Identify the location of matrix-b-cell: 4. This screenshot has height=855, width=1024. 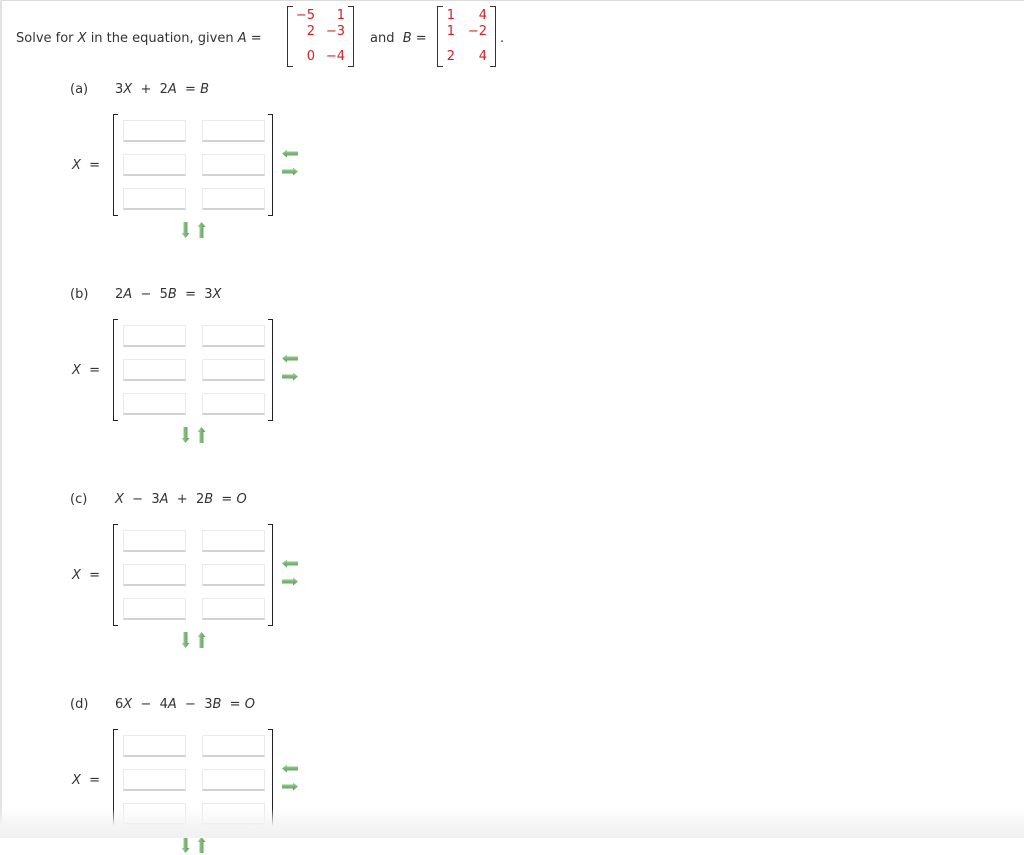
(482, 56).